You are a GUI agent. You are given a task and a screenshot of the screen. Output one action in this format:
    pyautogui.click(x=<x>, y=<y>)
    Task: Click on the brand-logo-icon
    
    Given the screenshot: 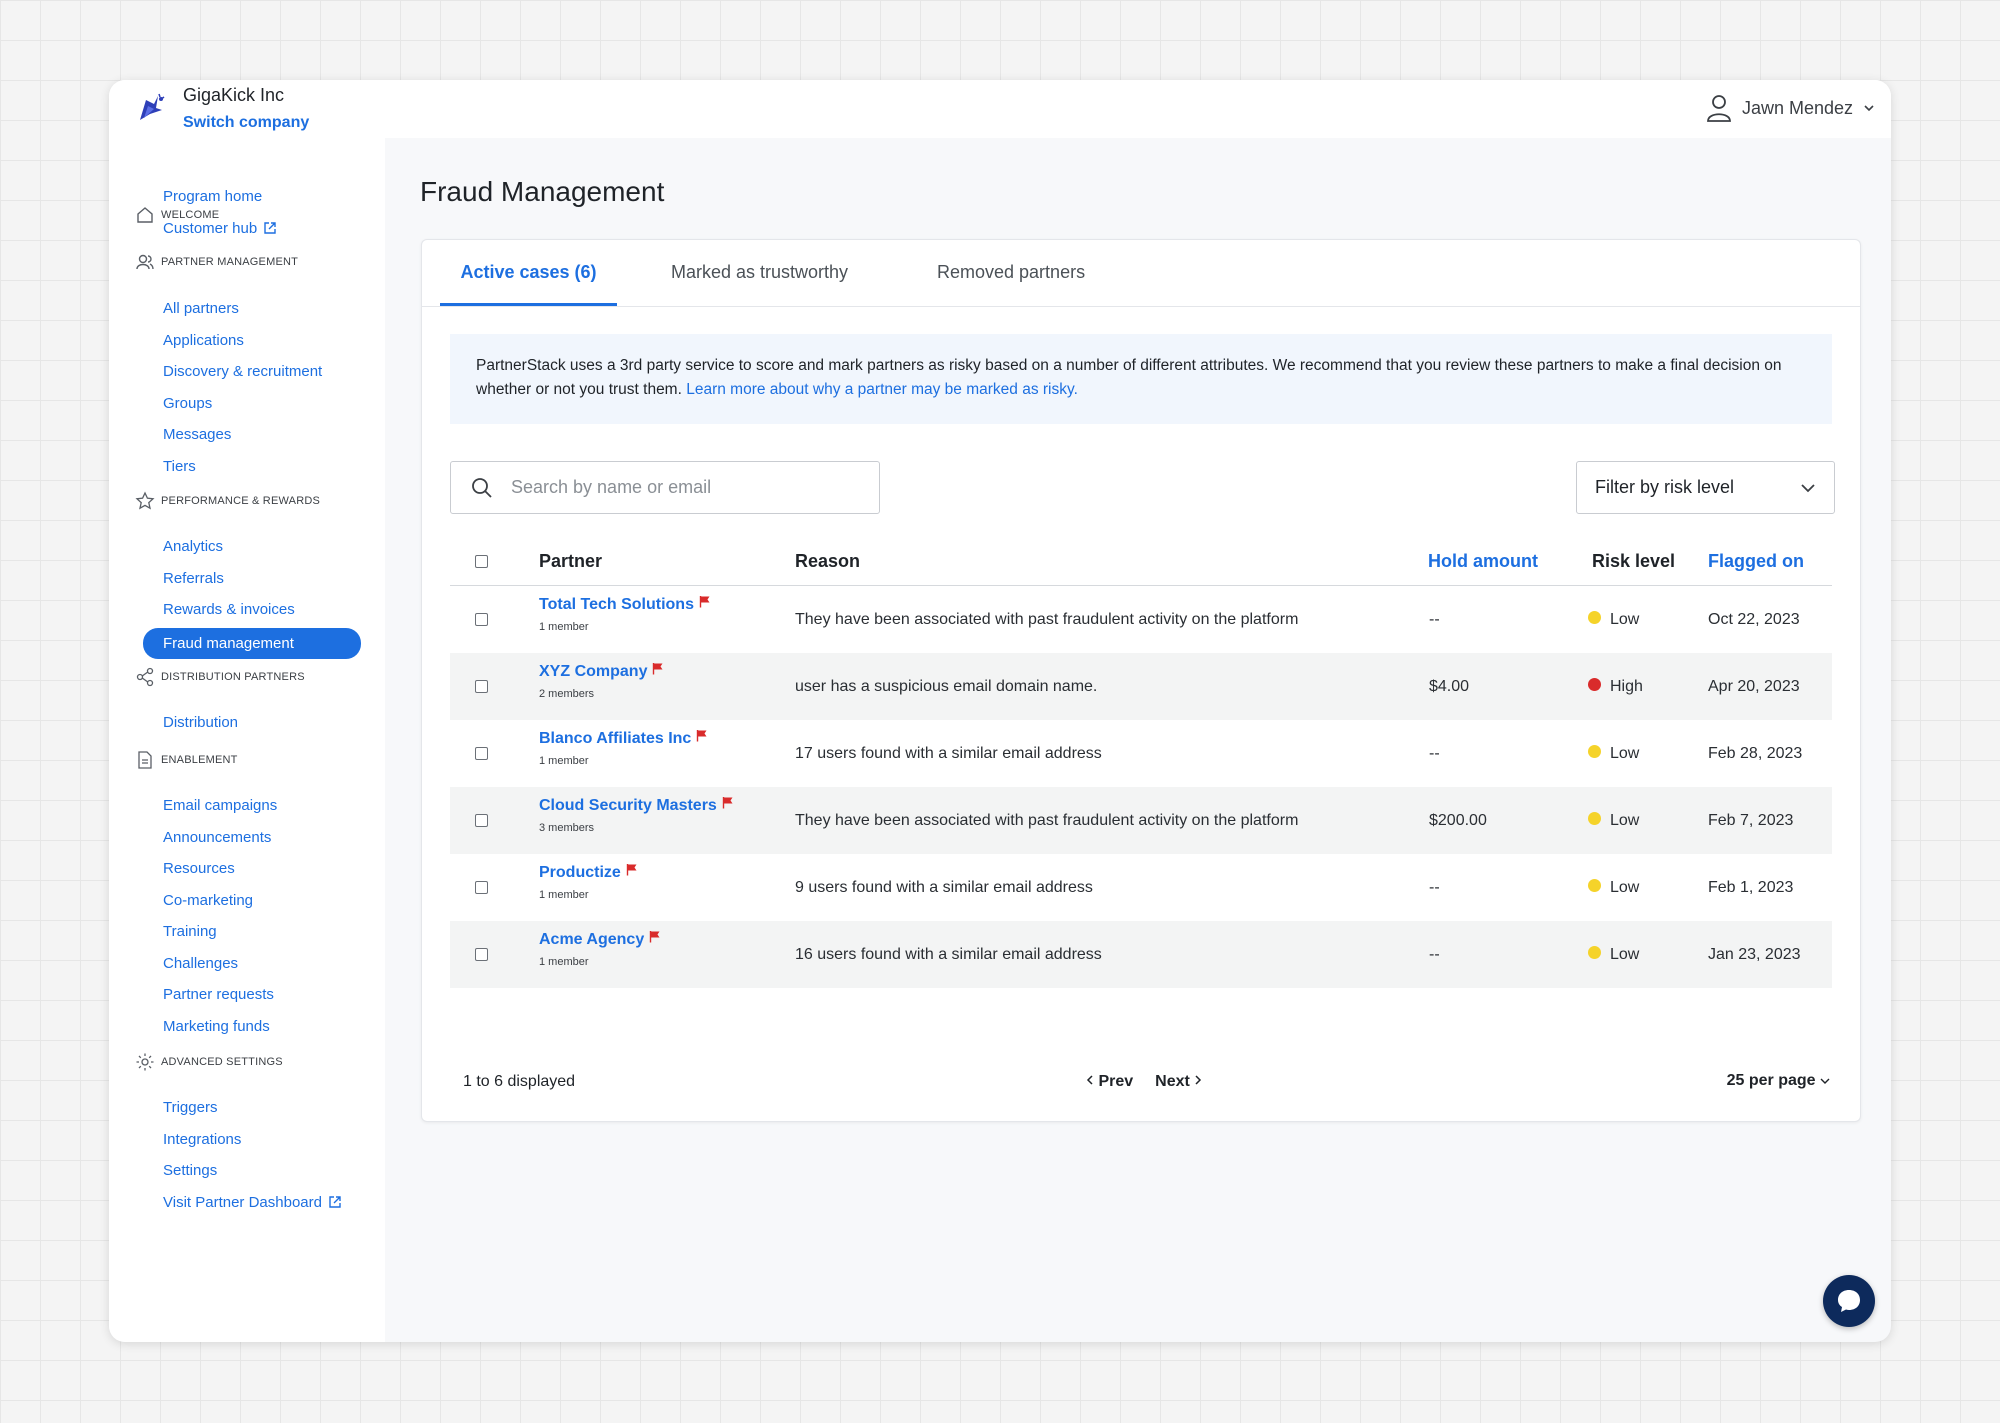 What is the action you would take?
    pyautogui.click(x=152, y=106)
    